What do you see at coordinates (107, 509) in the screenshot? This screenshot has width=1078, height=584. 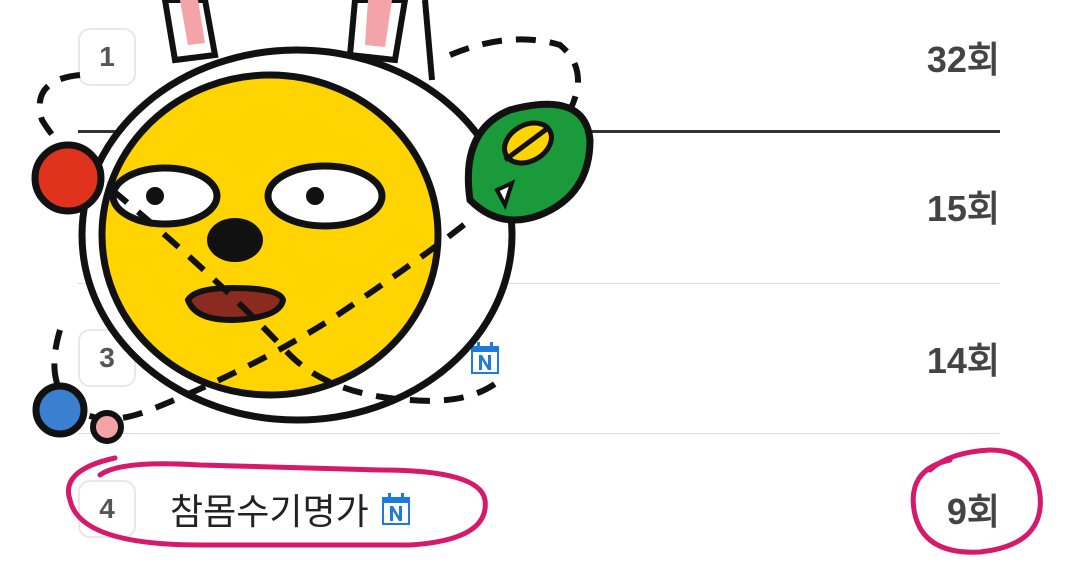 I see `rank-number-badge: 4` at bounding box center [107, 509].